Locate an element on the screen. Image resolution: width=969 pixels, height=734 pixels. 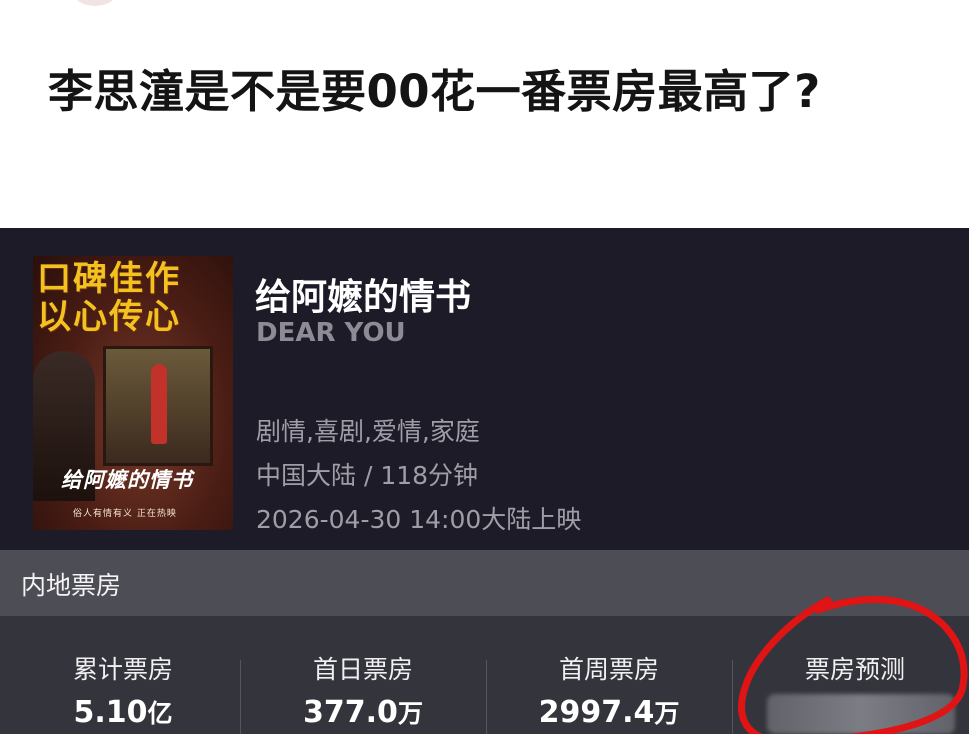
stat-number: 2997.4 is located at coordinates (596, 712).